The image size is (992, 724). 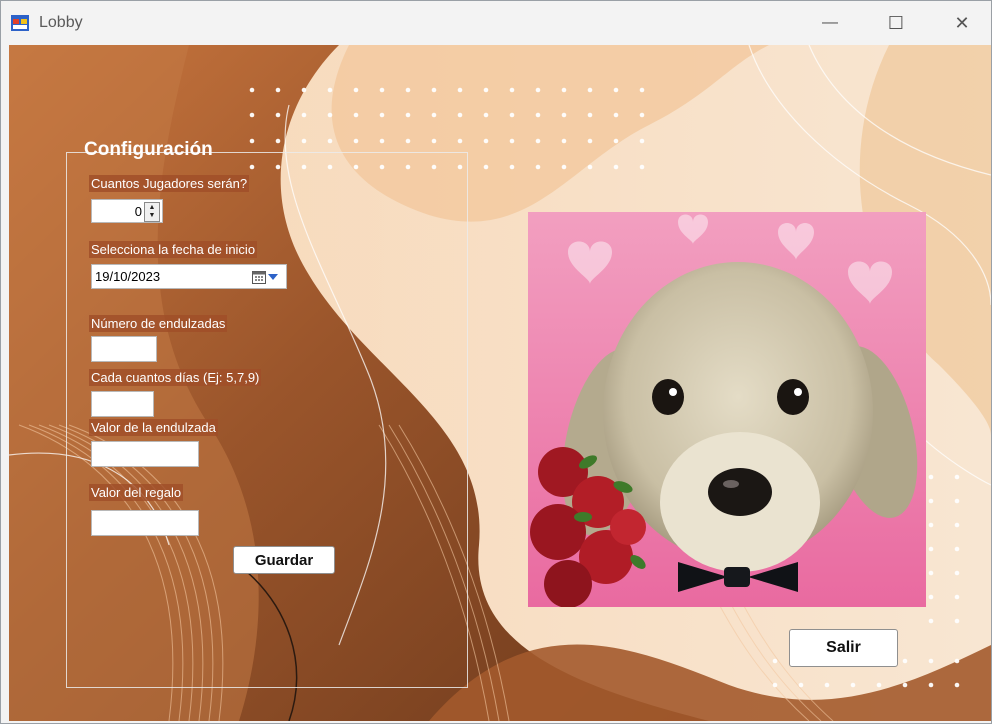 I want to click on window-title: Lobby, so click(x=61, y=22).